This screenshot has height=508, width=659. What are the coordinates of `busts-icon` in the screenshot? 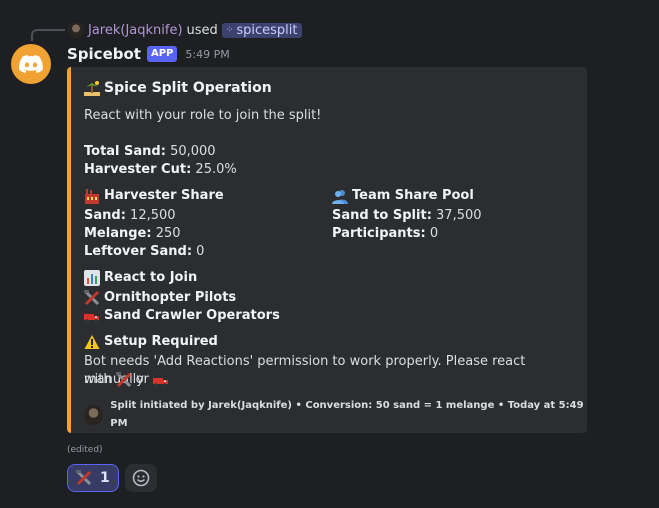 It's located at (340, 197).